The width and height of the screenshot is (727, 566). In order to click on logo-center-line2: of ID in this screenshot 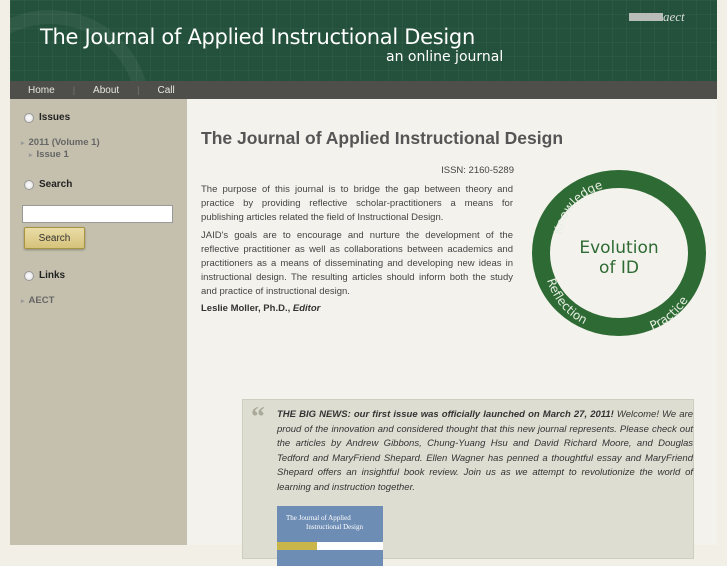, I will do `click(619, 268)`.